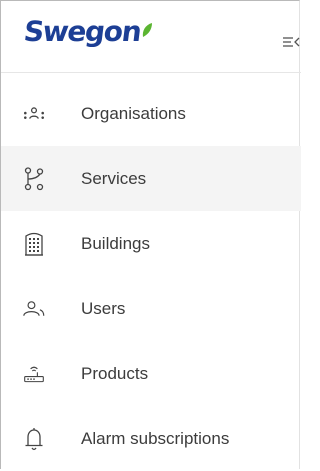 This screenshot has height=471, width=320. Describe the element at coordinates (151, 373) in the screenshot. I see `sidebar-item-products: Products` at that location.